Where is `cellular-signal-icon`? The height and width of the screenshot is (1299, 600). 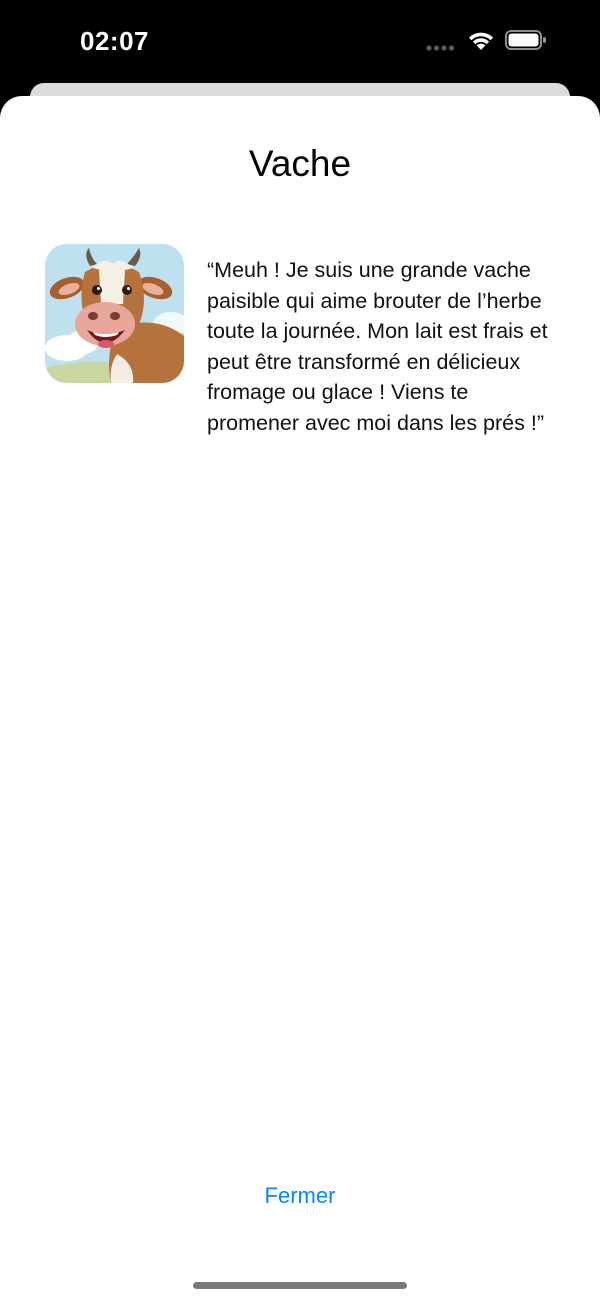 cellular-signal-icon is located at coordinates (440, 48).